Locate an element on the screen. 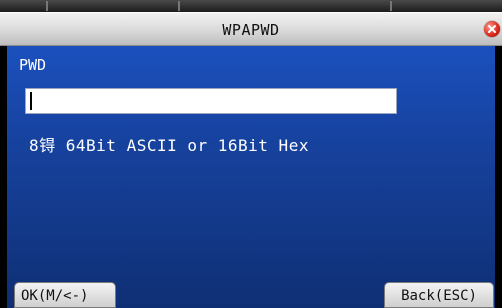 The width and height of the screenshot is (502, 308). password-label: PWD is located at coordinates (33, 65).